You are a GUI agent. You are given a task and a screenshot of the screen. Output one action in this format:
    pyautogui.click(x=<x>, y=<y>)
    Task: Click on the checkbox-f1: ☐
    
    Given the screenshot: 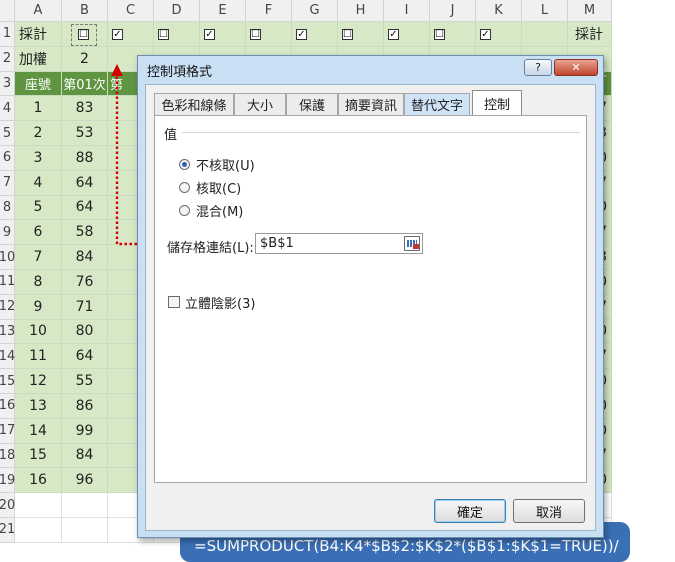 What is the action you would take?
    pyautogui.click(x=255, y=34)
    